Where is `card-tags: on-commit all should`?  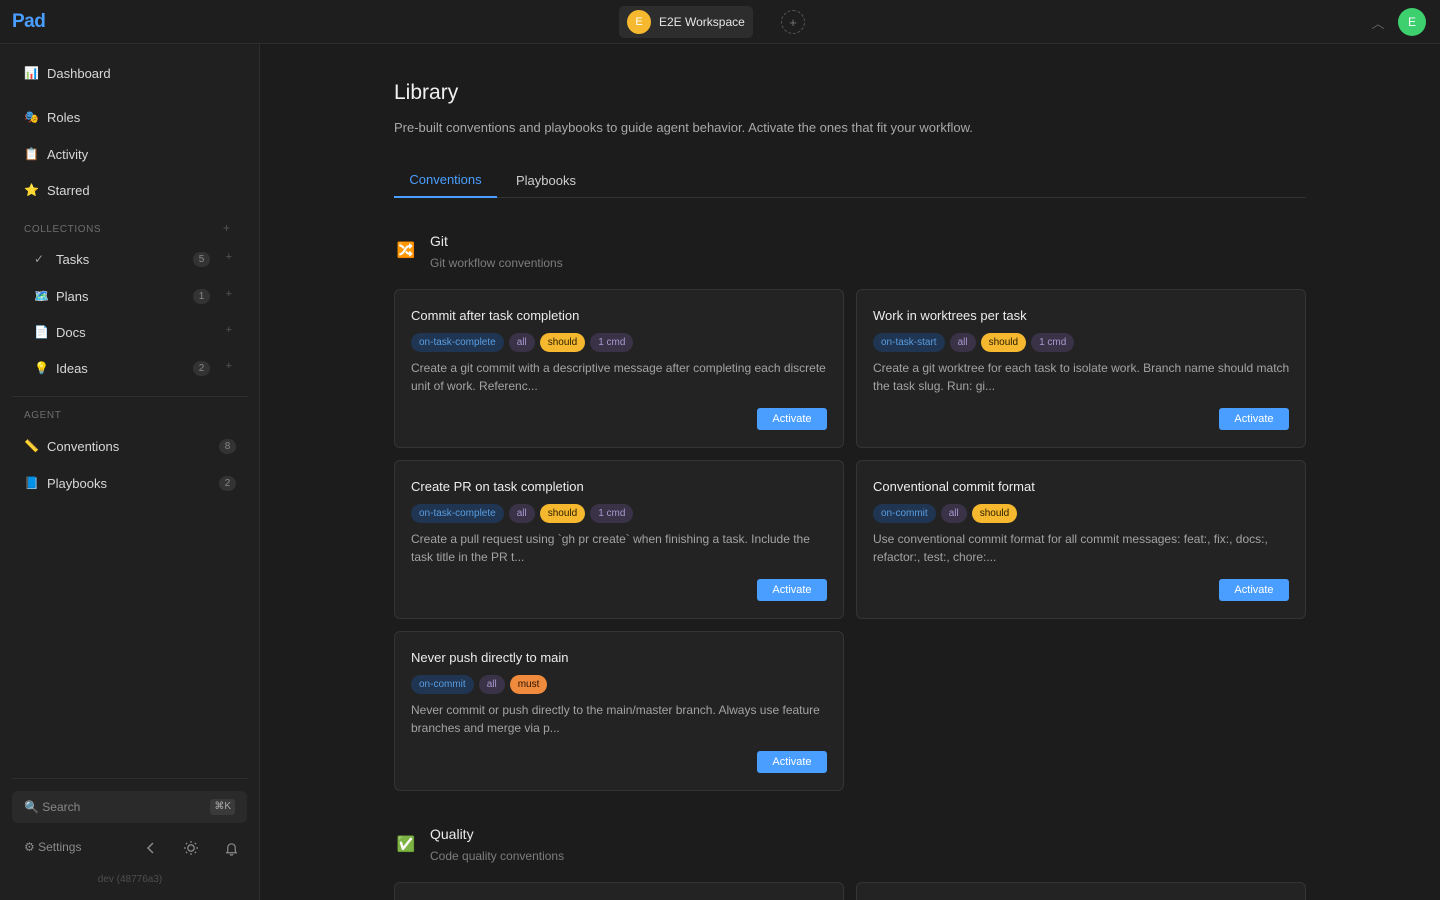 card-tags: on-commit all should is located at coordinates (945, 513).